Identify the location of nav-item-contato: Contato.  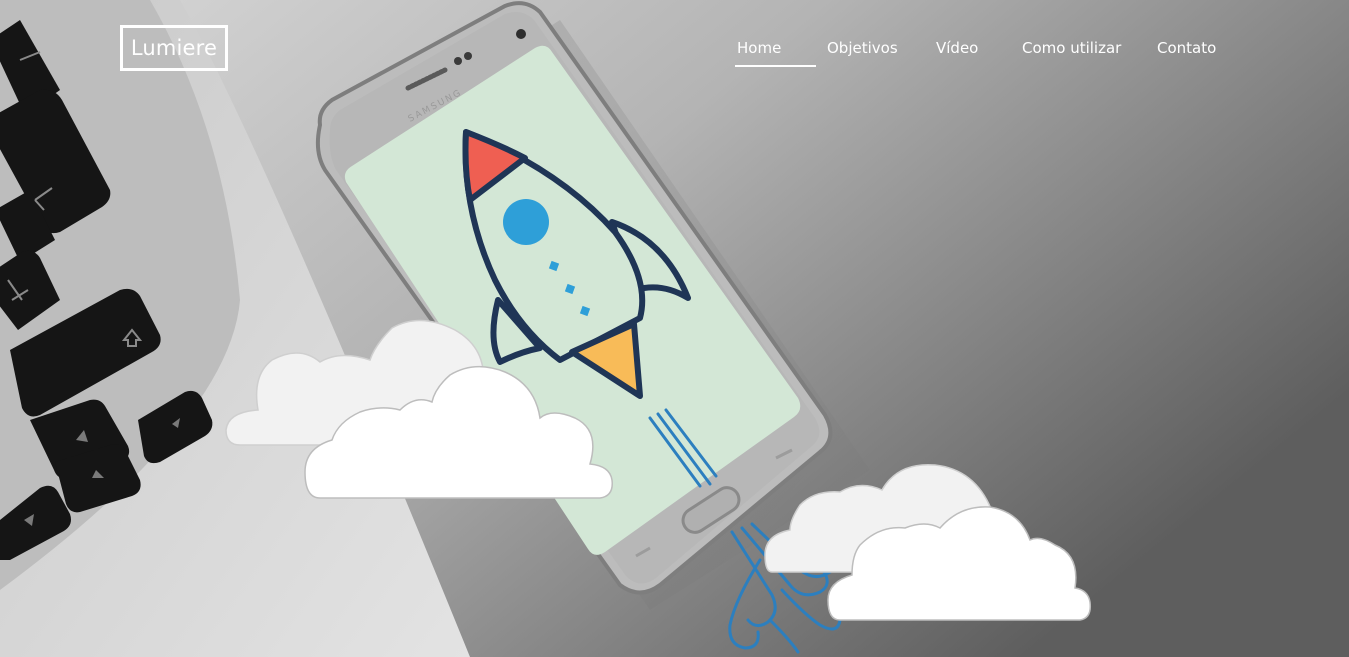
(1186, 48).